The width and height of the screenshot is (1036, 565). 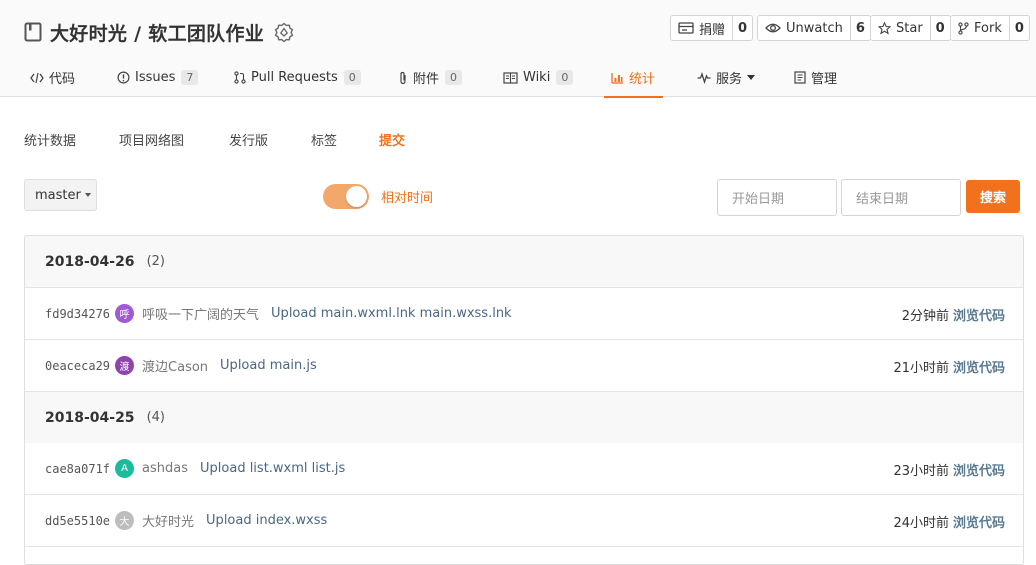 I want to click on end-date-placeholder: 结束日期, so click(x=882, y=199).